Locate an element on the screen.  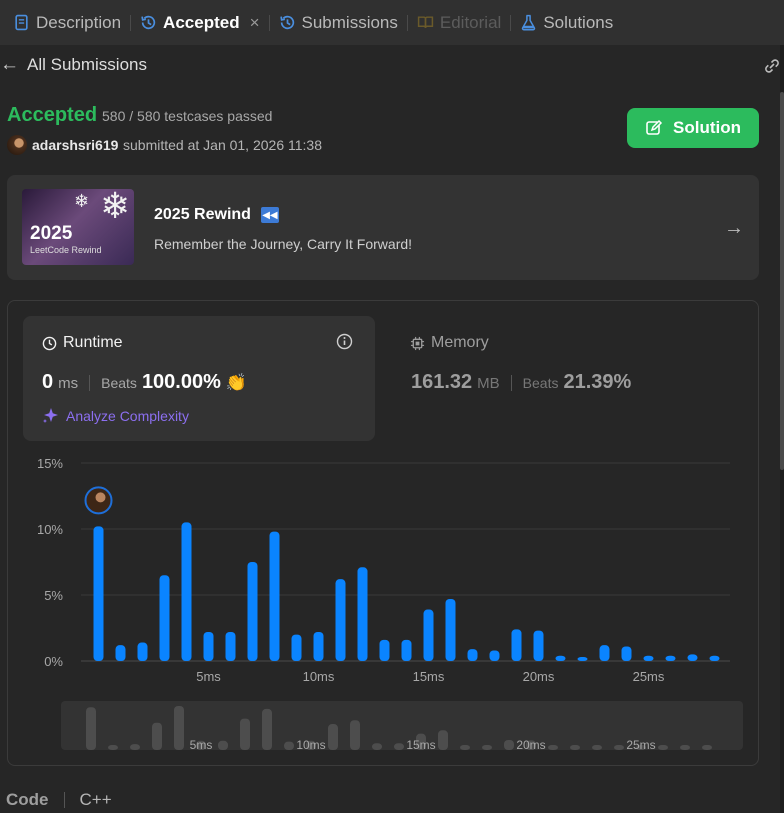
runtime-beats-value: 100.00% is located at coordinates (181, 382).